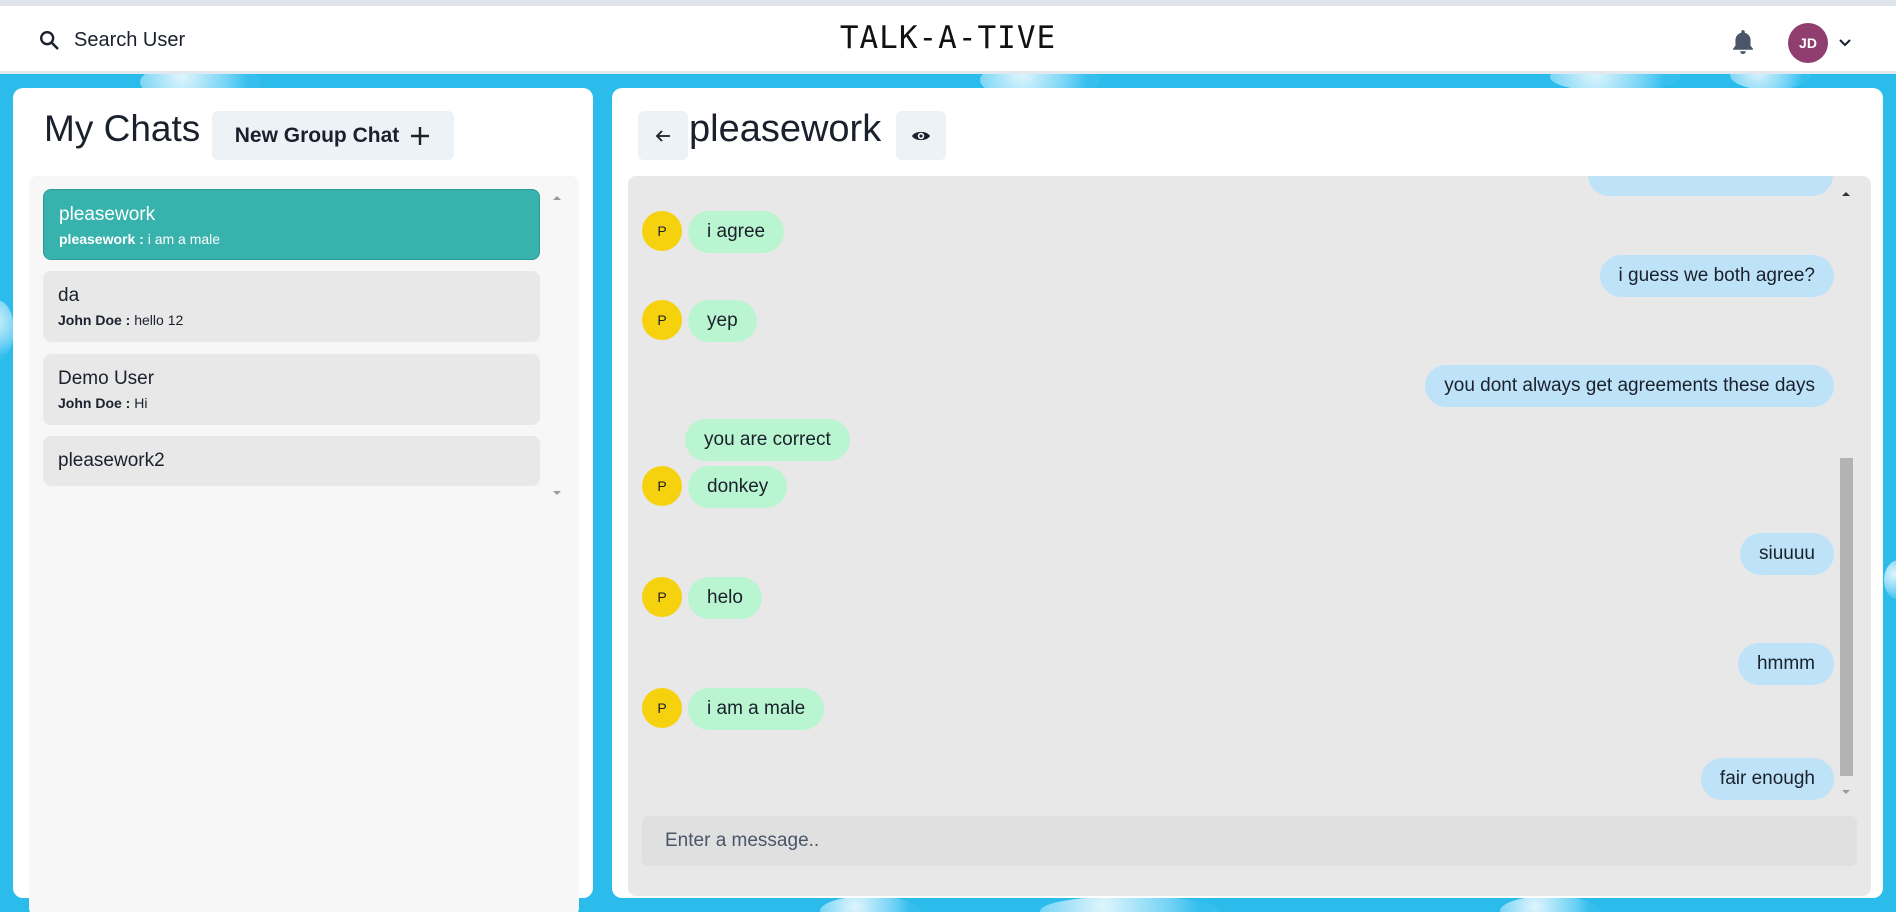  I want to click on message-bubble-partial, so click(1710, 186).